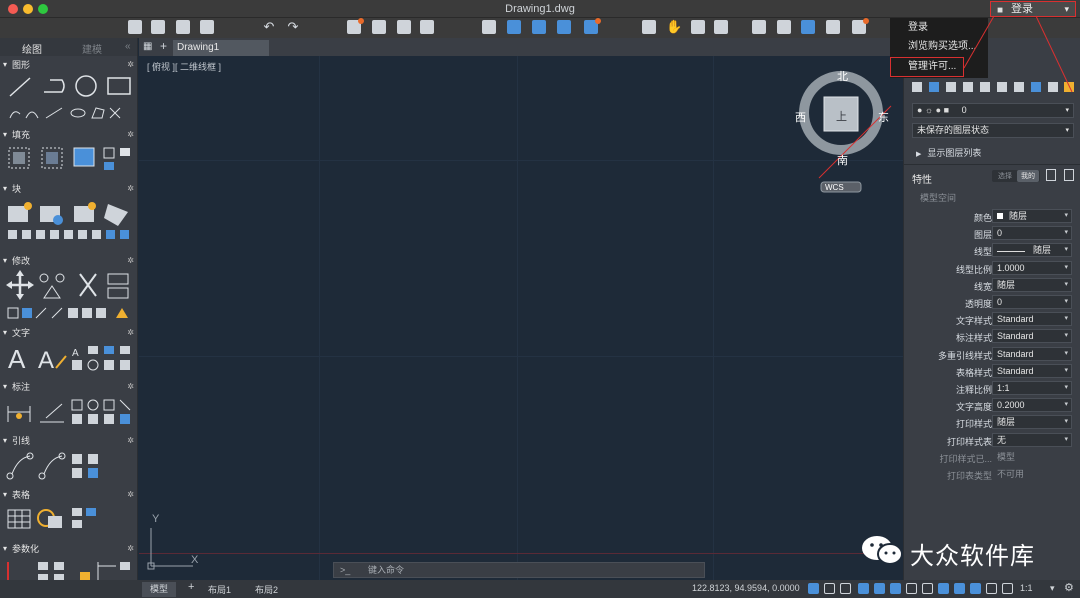 The image size is (1080, 598). What do you see at coordinates (514, 27) in the screenshot?
I see `project-icon` at bounding box center [514, 27].